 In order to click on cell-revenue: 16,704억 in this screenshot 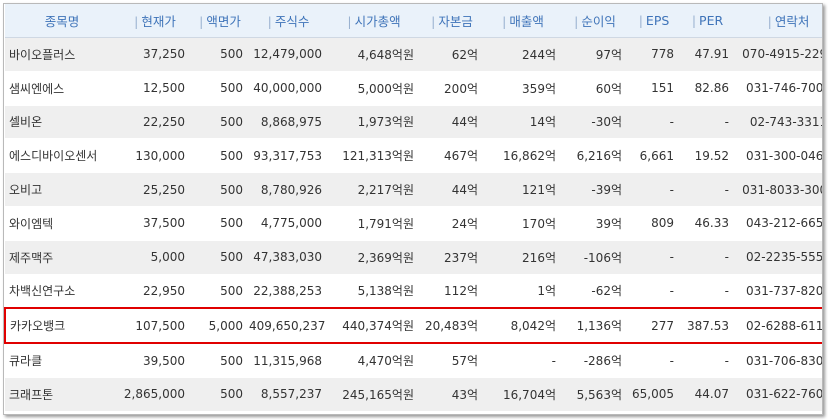, I will do `click(523, 394)`.